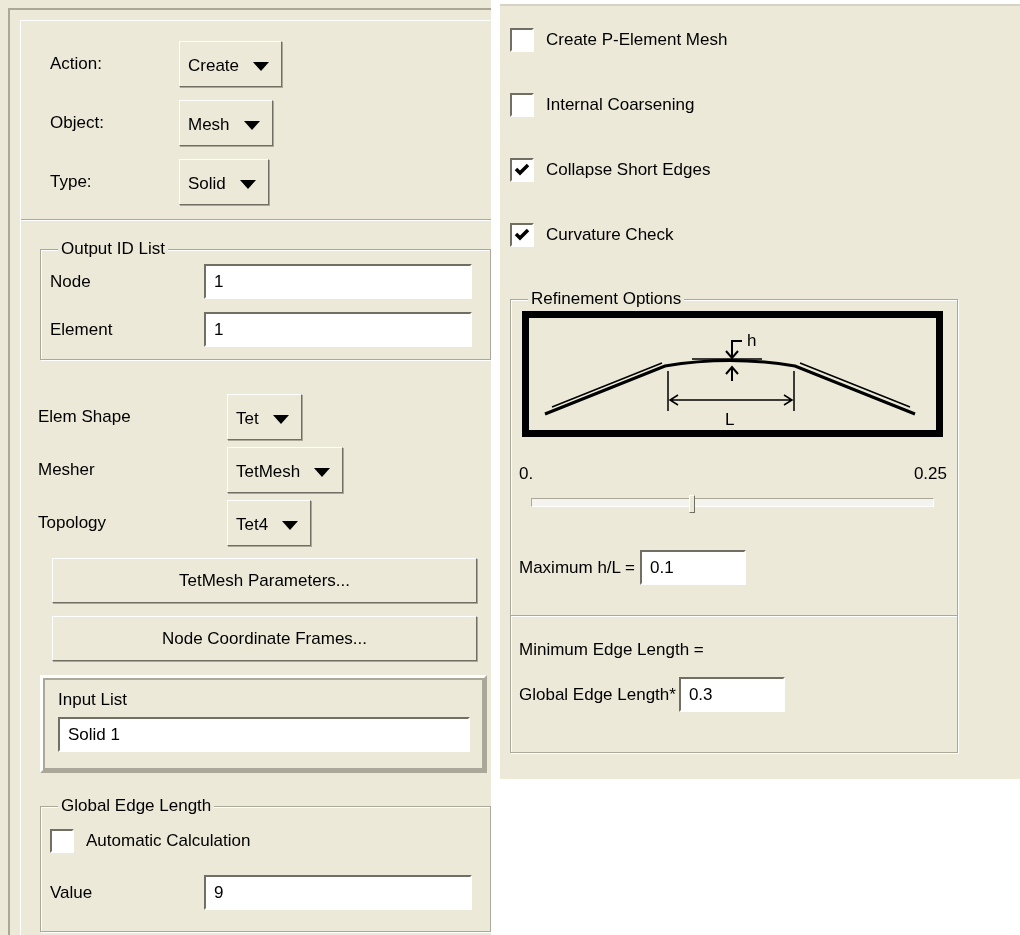 The image size is (1020, 935). Describe the element at coordinates (610, 235) in the screenshot. I see `checkbox-label: Curvature Check` at that location.